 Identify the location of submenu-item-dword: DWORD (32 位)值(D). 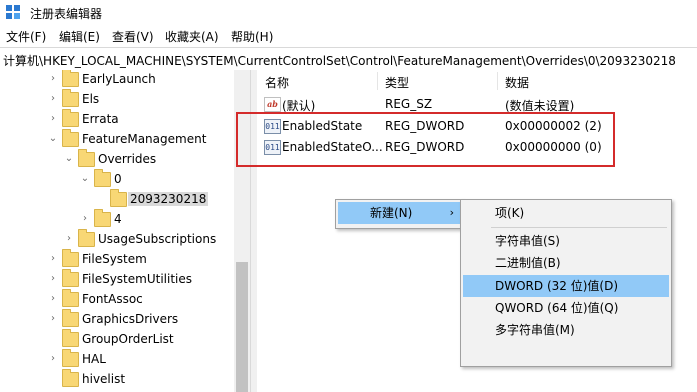
(566, 286).